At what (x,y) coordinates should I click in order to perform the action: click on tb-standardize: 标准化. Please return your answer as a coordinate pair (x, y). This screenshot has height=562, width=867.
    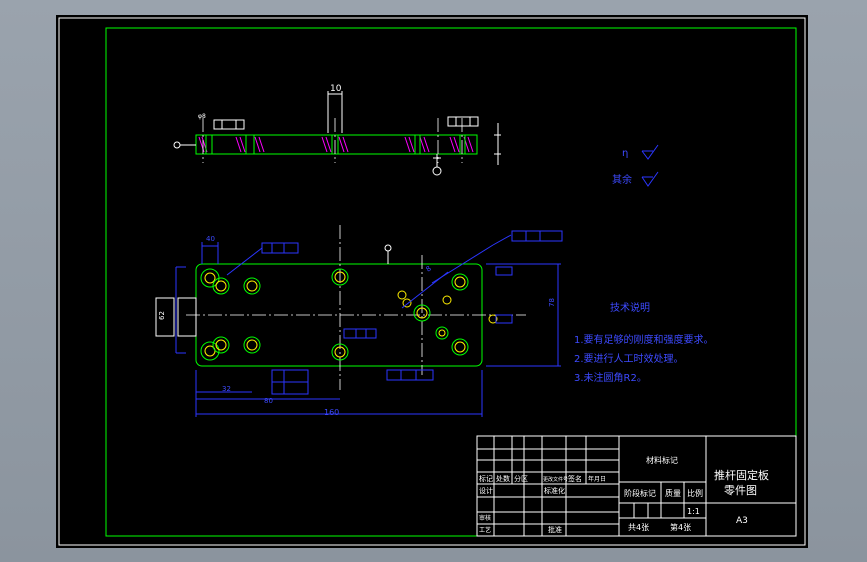
    Looking at the image, I should click on (554, 490).